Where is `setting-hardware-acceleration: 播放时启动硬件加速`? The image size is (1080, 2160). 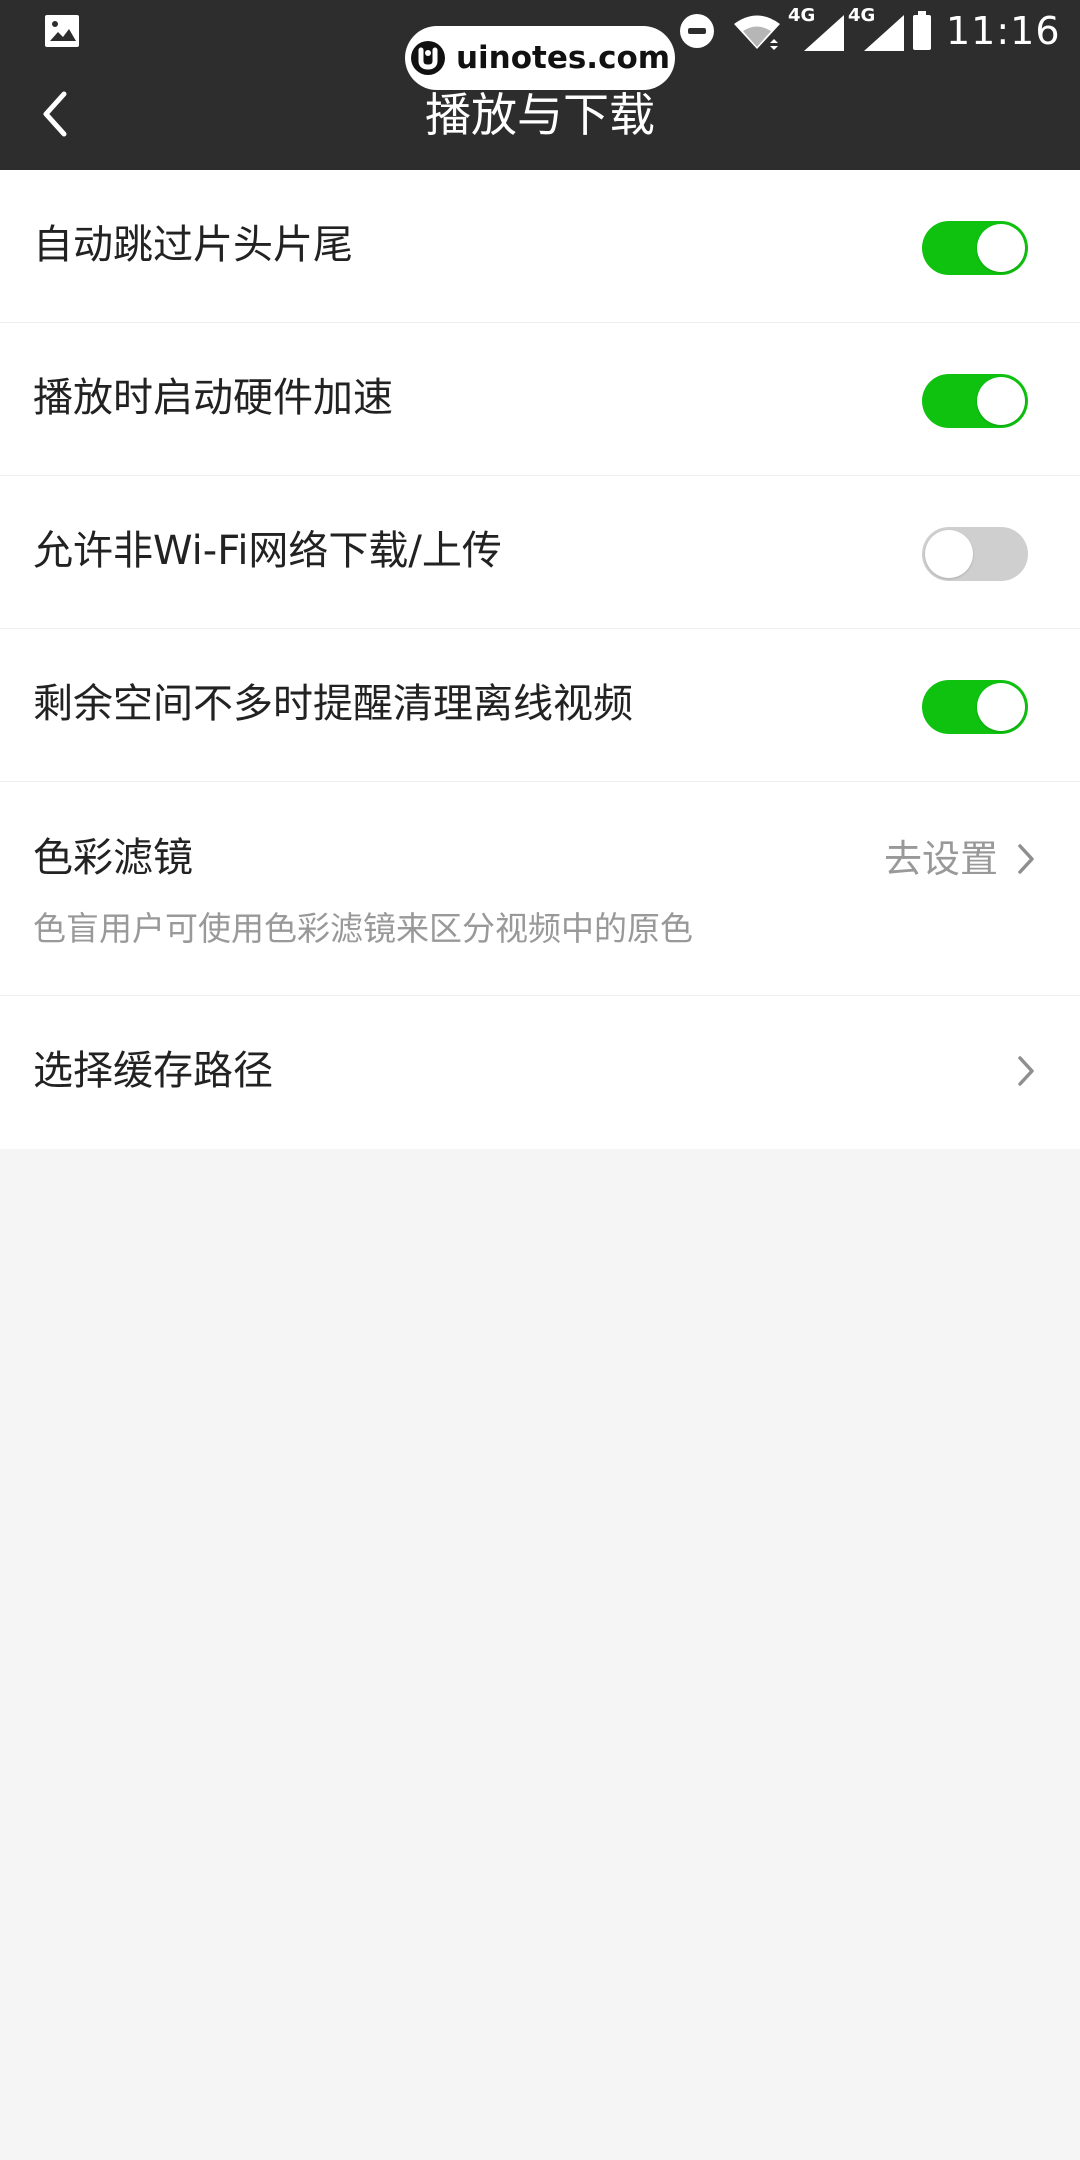
setting-hardware-acceleration: 播放时启动硬件加速 is located at coordinates (540, 399).